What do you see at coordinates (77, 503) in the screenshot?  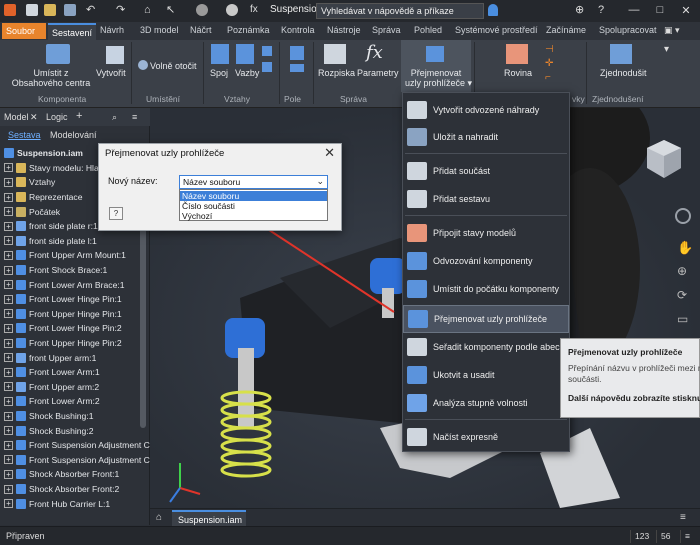 I see `browser-node: + Front Hub Carrier L:1` at bounding box center [77, 503].